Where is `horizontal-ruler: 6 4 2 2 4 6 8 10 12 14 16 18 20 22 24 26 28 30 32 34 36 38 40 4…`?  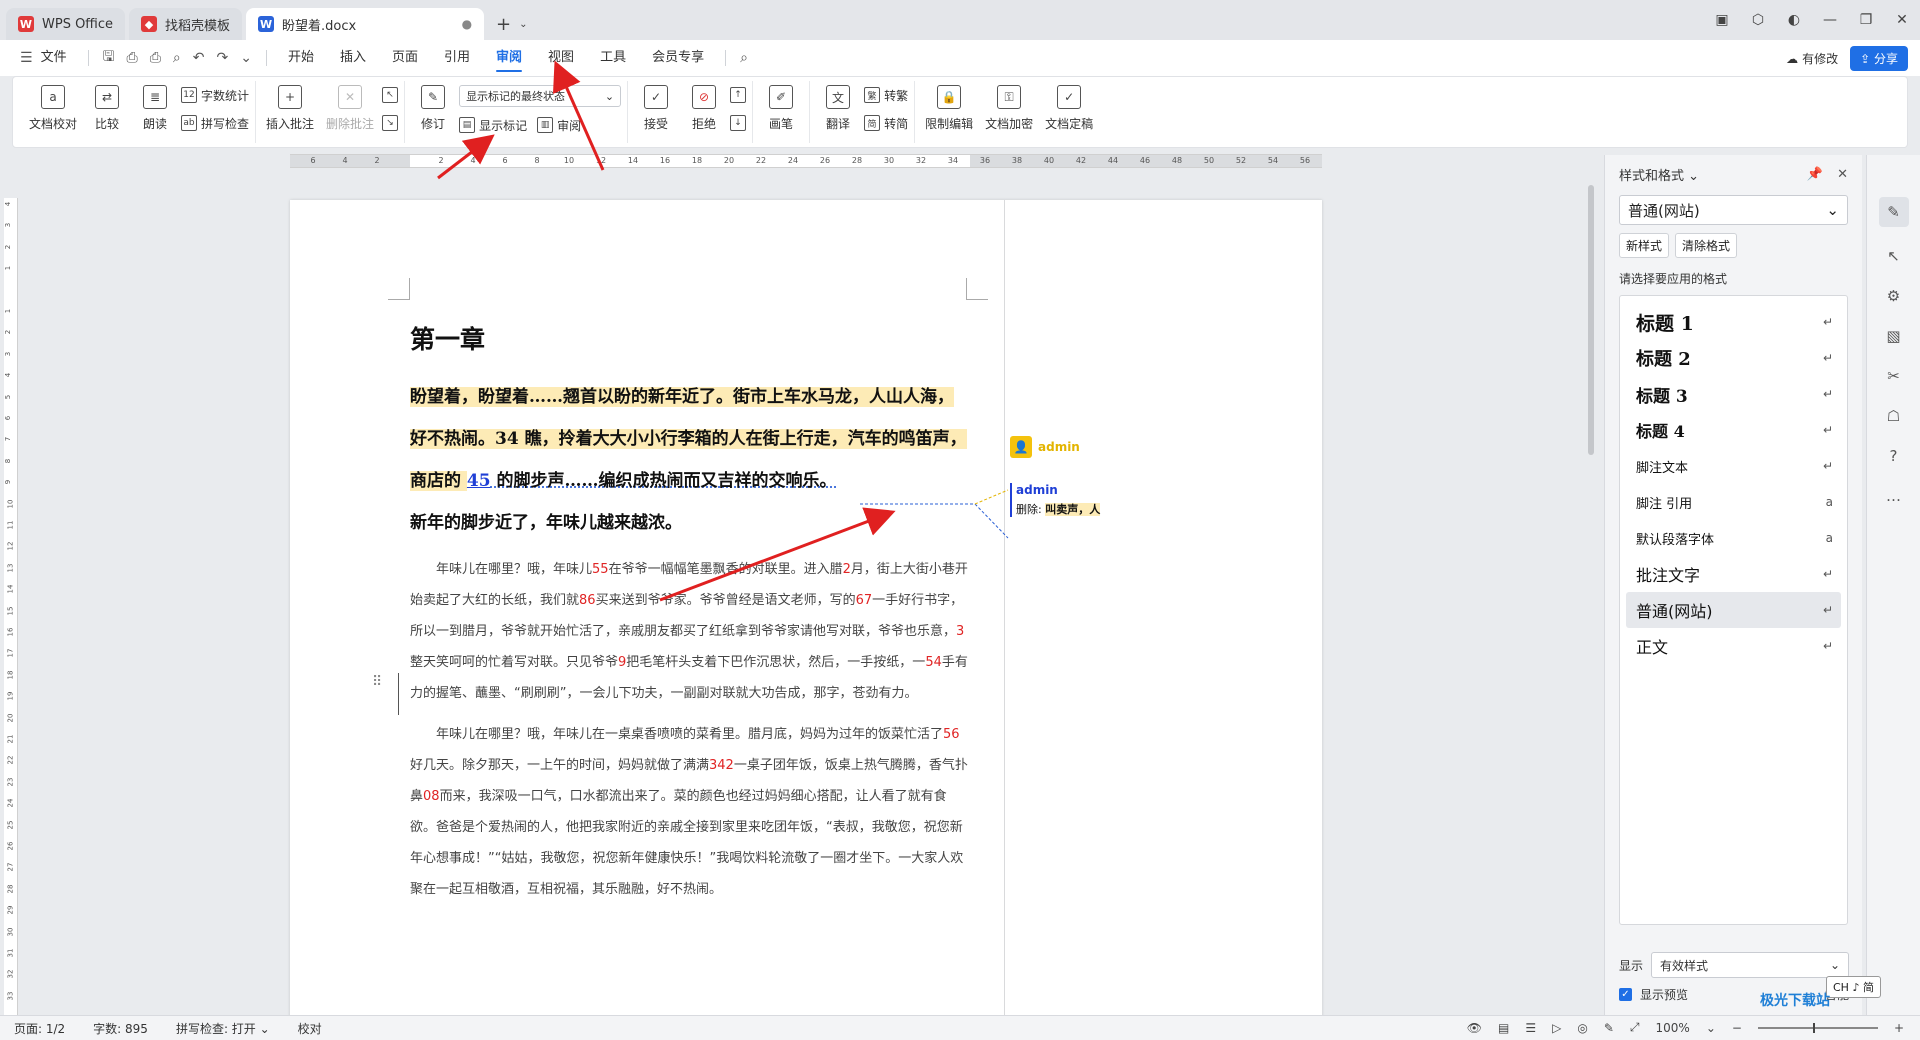 horizontal-ruler: 6 4 2 2 4 6 8 10 12 14 16 18 20 22 24 26 28 30 32 34 36 38 40 4… is located at coordinates (806, 161).